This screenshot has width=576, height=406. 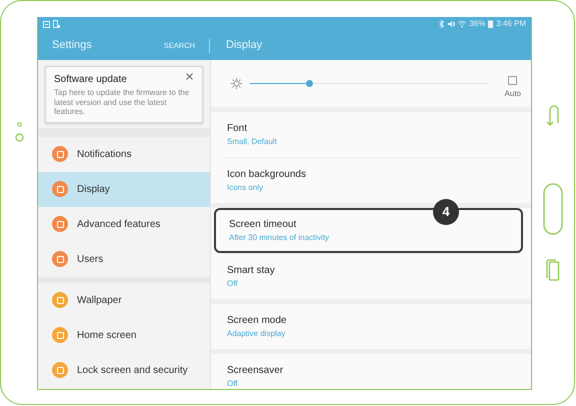 What do you see at coordinates (124, 189) in the screenshot?
I see `sidebar-item: Display` at bounding box center [124, 189].